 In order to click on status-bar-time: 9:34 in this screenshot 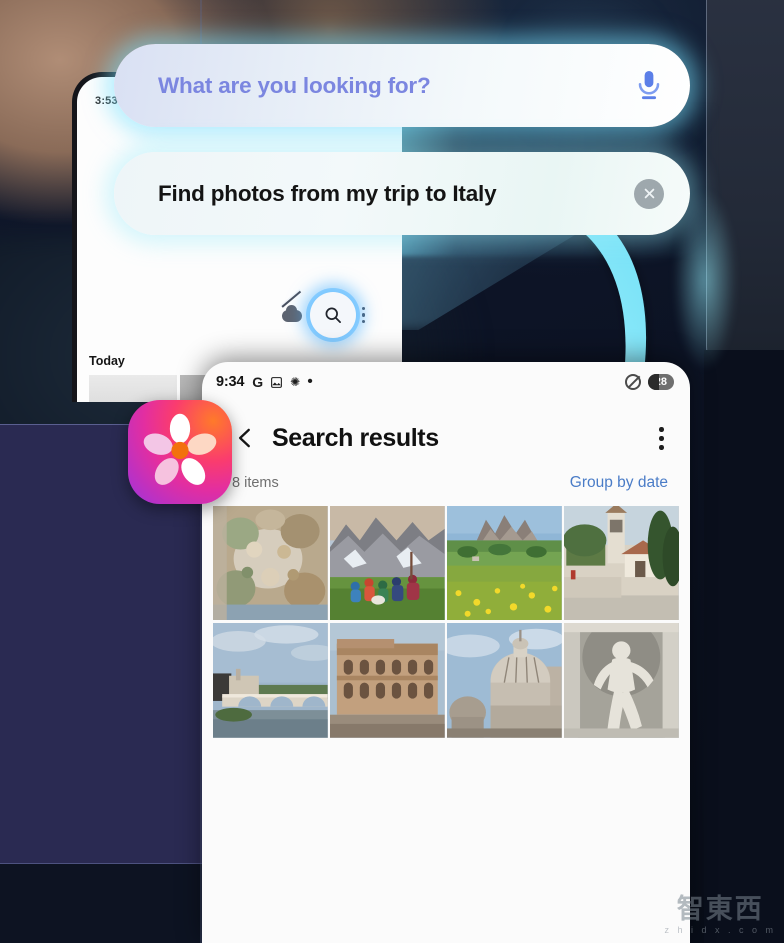, I will do `click(230, 382)`.